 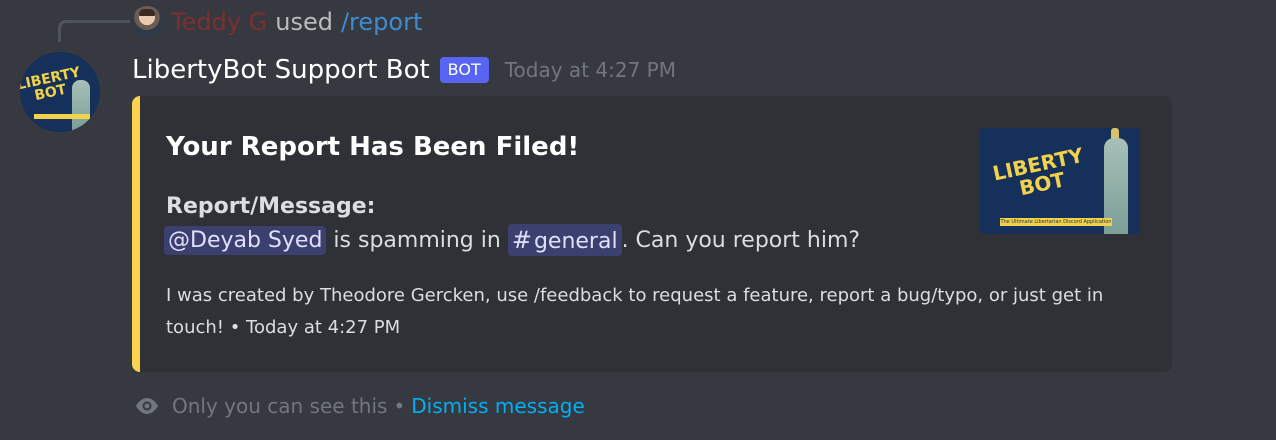 I want to click on eye-icon, so click(x=147, y=406).